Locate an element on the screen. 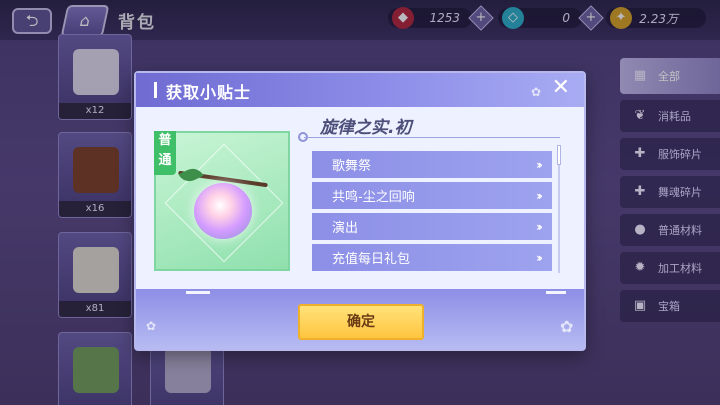  item-card: 普通 is located at coordinates (222, 201).